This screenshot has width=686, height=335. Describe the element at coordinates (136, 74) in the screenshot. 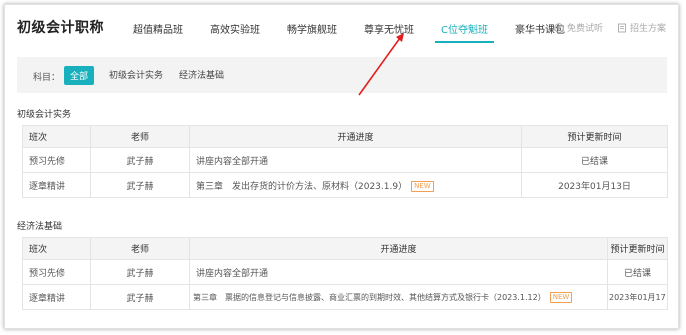

I see `filter-option-accounting: 初级会计实务` at that location.